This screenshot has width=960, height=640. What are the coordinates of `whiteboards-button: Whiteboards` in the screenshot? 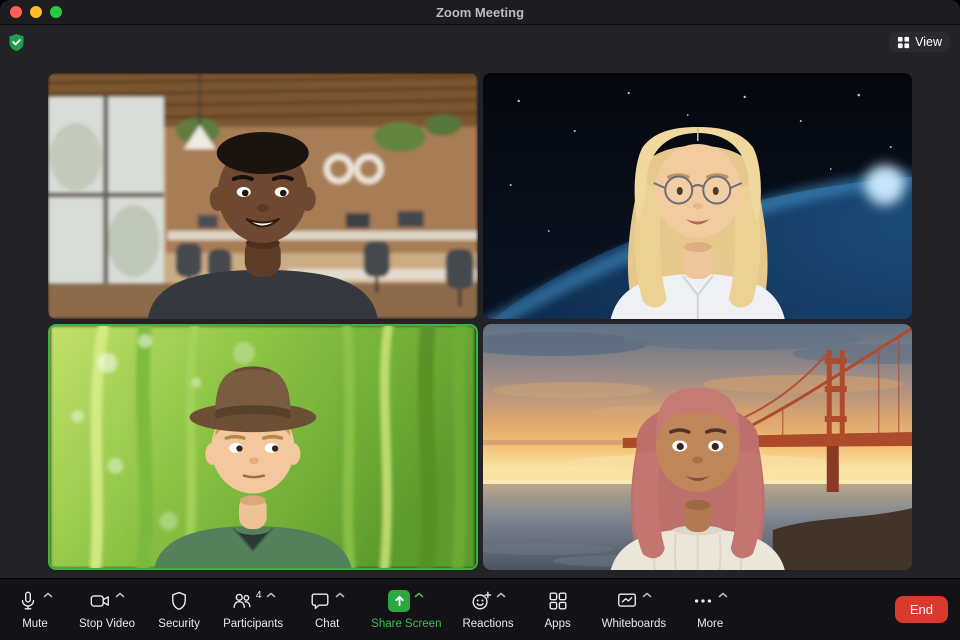 It's located at (634, 610).